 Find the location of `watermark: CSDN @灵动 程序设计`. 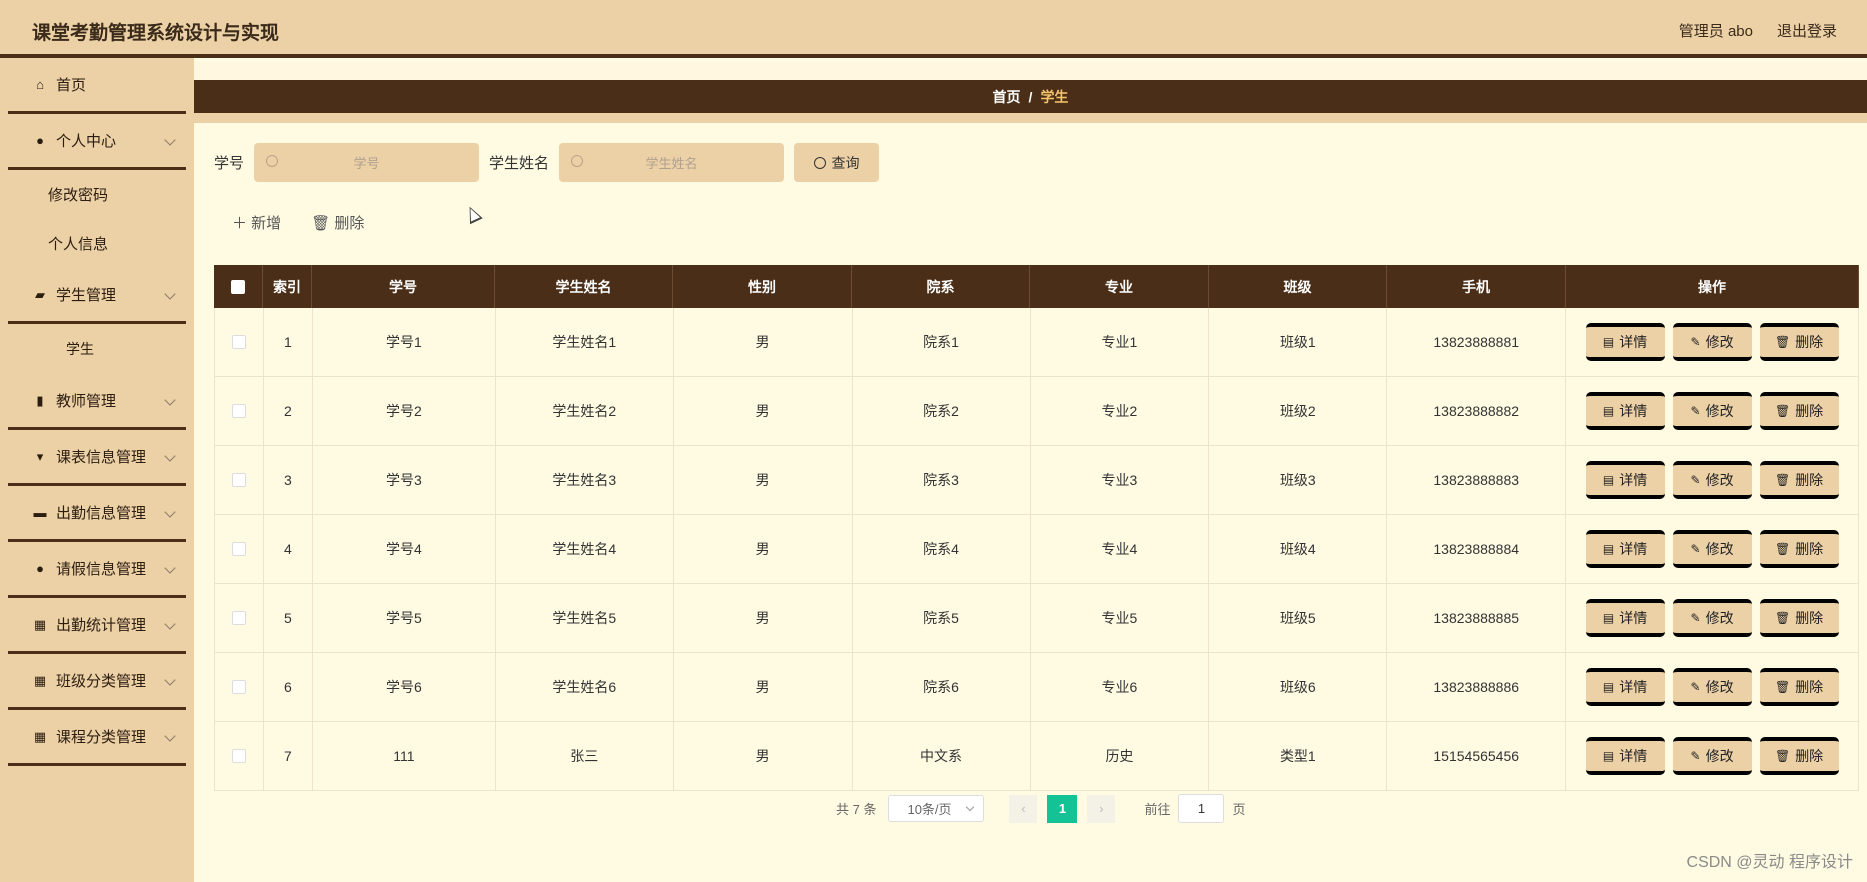

watermark: CSDN @灵动 程序设计 is located at coordinates (1769, 862).